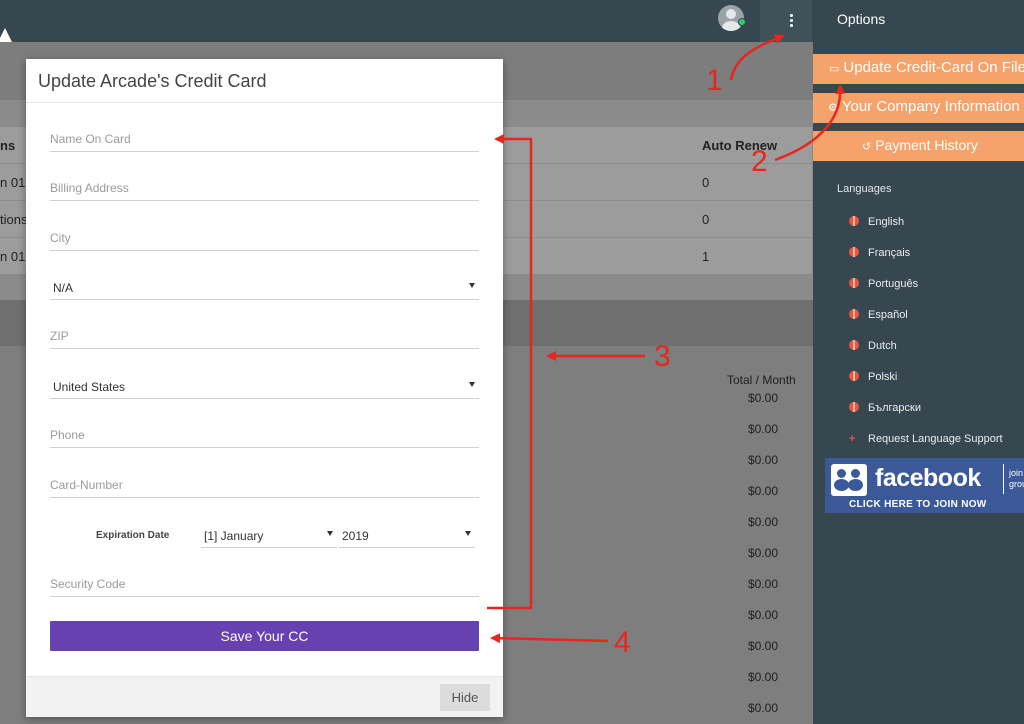  I want to click on hide-button: Hide, so click(465, 697).